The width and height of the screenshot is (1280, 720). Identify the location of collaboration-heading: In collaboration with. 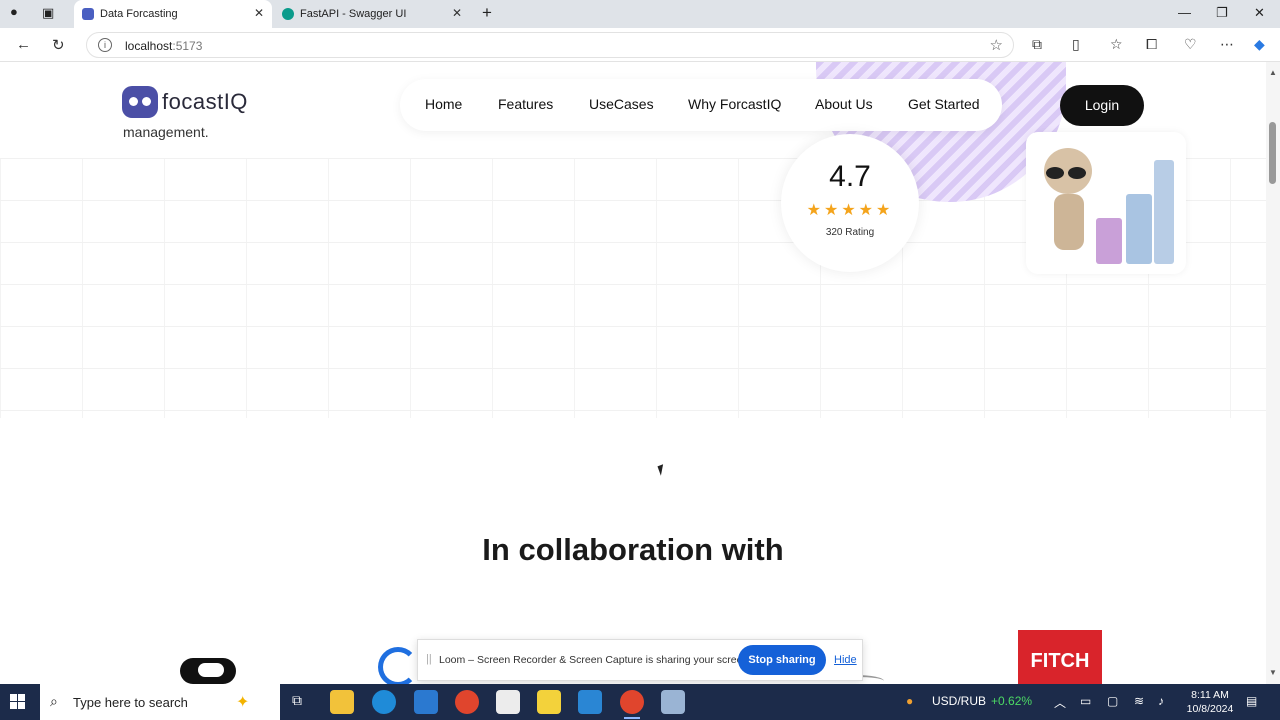
(633, 549).